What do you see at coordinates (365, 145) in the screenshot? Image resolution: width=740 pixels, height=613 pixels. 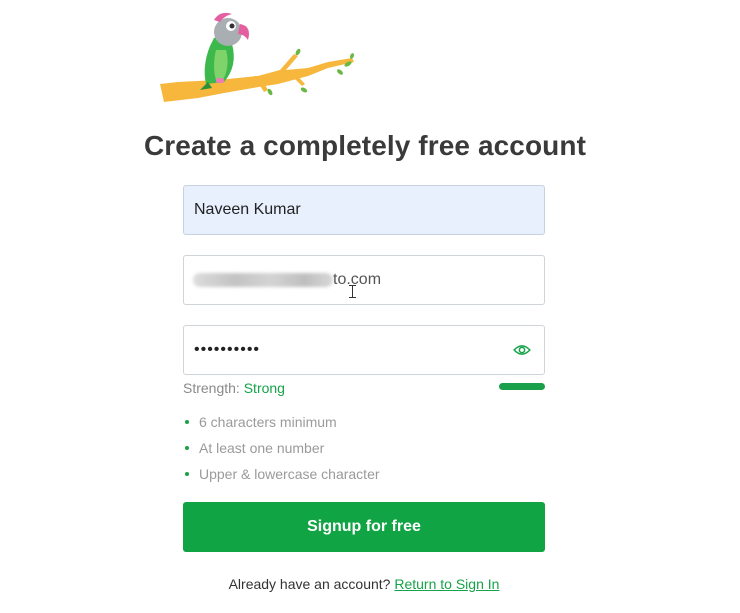 I see `page-title: Create a completely free account` at bounding box center [365, 145].